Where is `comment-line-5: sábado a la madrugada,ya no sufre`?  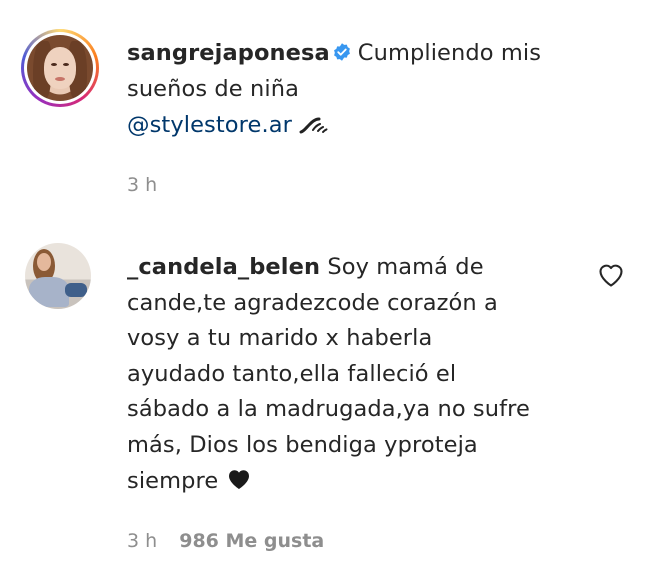 comment-line-5: sábado a la madrugada,ya no sufre is located at coordinates (328, 409).